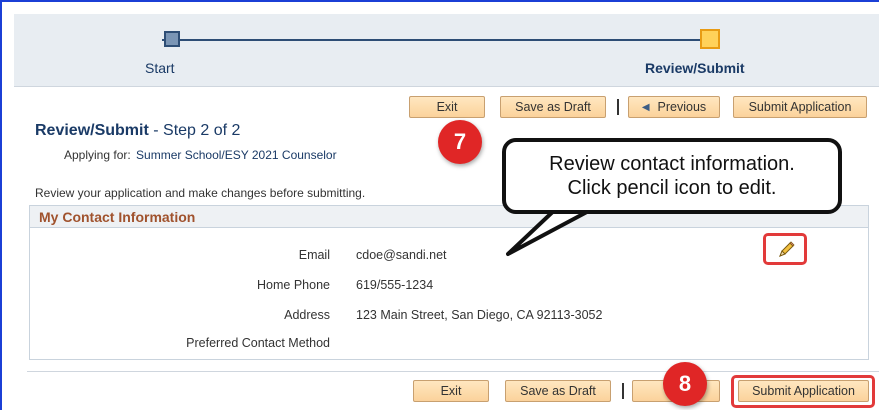  What do you see at coordinates (803, 391) in the screenshot?
I see `submit-button-bottom: Submit Application` at bounding box center [803, 391].